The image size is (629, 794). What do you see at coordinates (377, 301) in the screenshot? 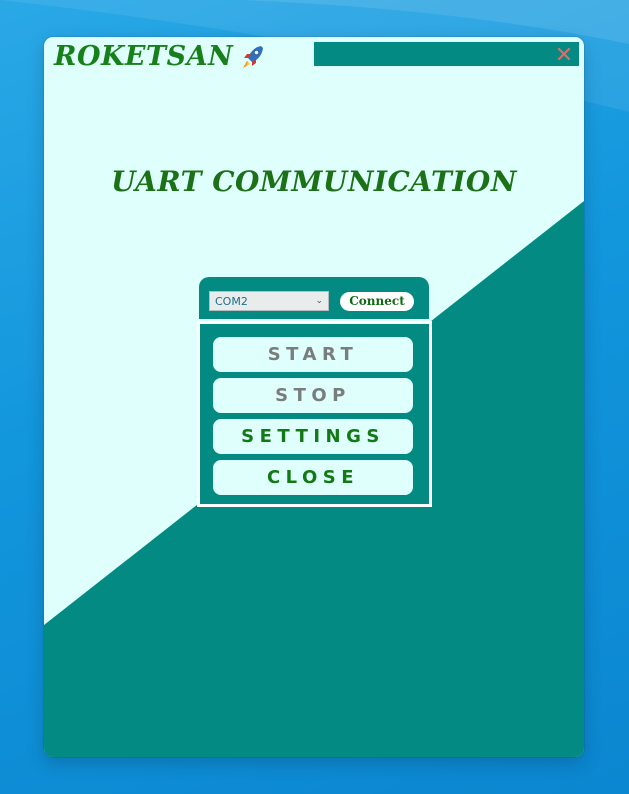
I see `connect-button: Connect` at bounding box center [377, 301].